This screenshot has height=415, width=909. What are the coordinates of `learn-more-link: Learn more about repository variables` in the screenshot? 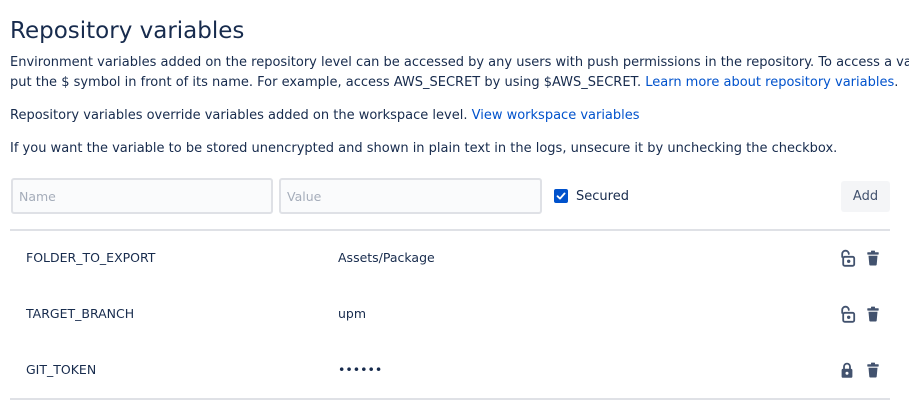 It's located at (769, 82).